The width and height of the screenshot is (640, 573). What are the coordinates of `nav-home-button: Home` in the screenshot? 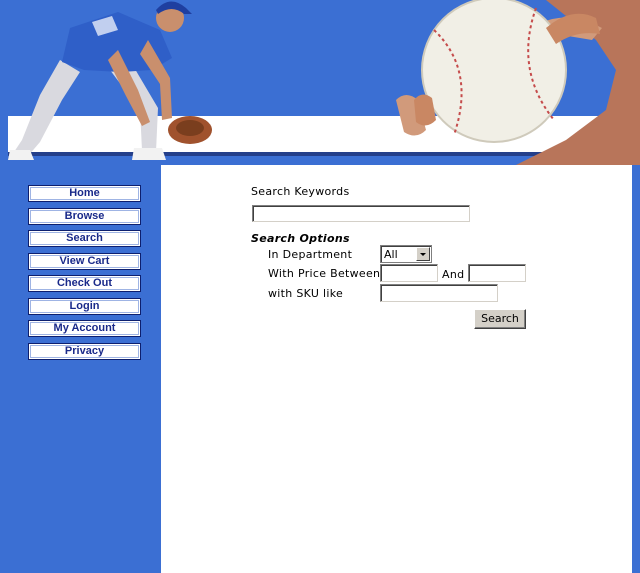 It's located at (84, 193).